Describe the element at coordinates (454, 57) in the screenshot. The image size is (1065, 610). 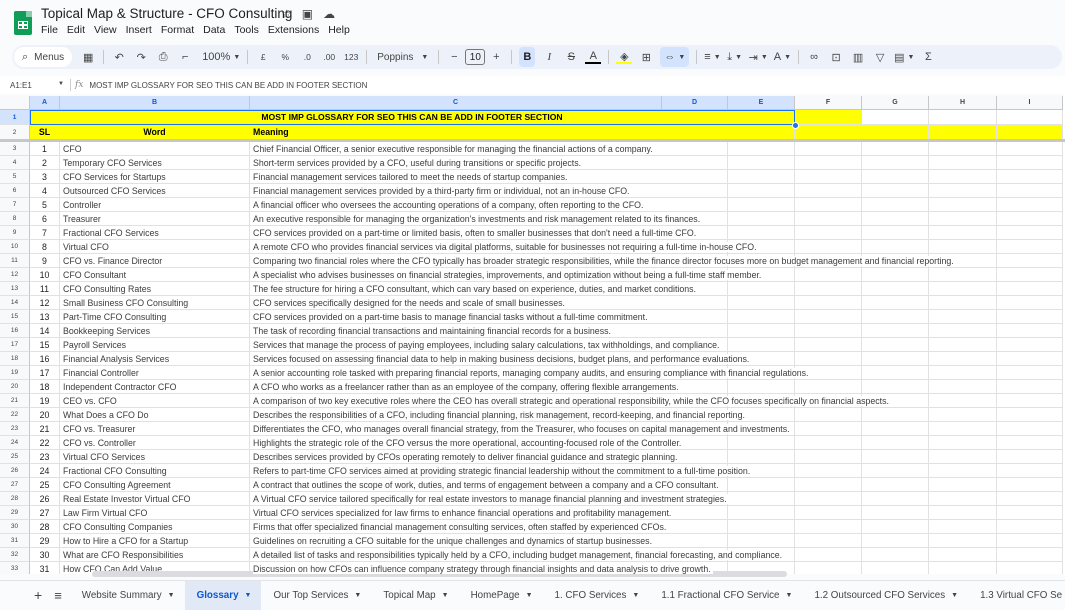
I see `decrease-font-size-button: −` at that location.